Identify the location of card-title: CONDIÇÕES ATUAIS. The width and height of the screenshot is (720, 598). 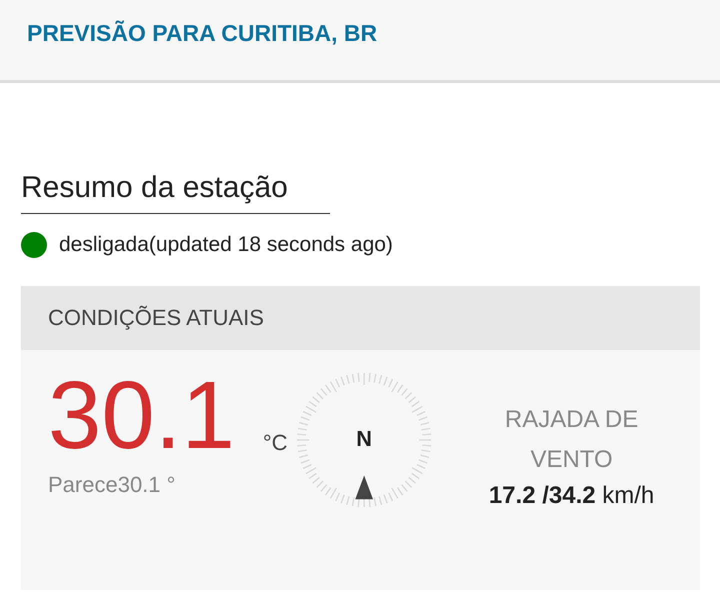
(156, 318).